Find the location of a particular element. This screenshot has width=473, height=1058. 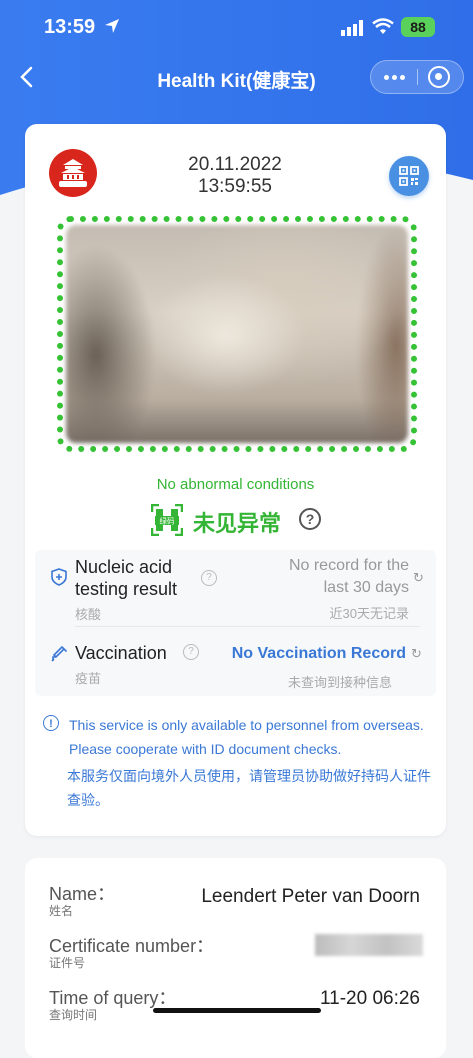

vaccination-value: No Vaccination Record is located at coordinates (310, 654).